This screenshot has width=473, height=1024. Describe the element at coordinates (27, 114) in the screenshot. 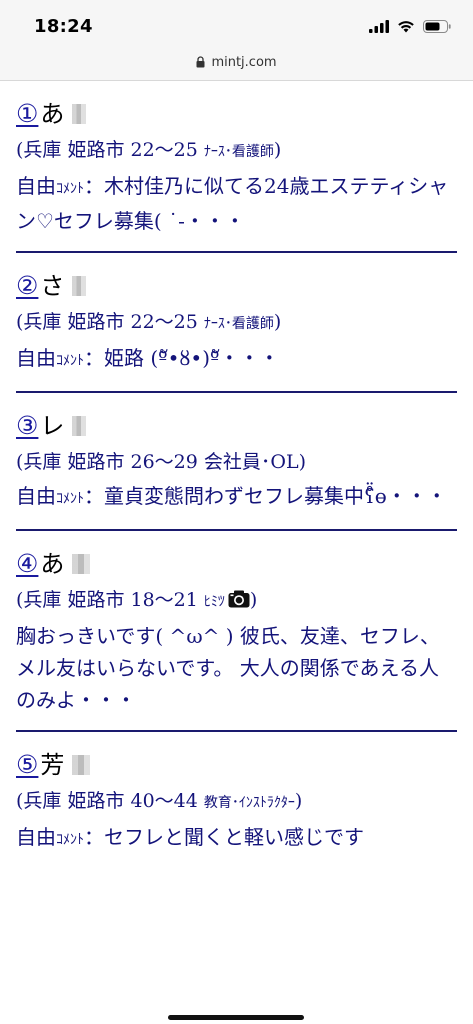

I see `entry-number-link: ①` at that location.